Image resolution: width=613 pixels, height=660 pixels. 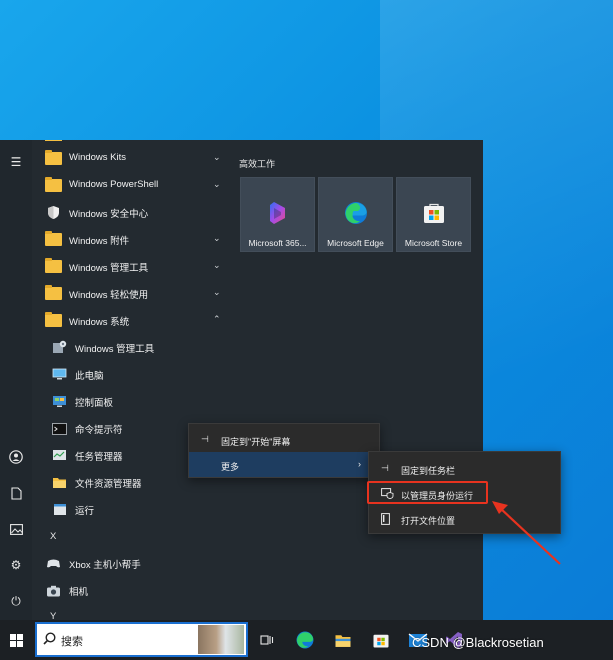 What do you see at coordinates (16, 529) in the screenshot?
I see `pictures-icon` at bounding box center [16, 529].